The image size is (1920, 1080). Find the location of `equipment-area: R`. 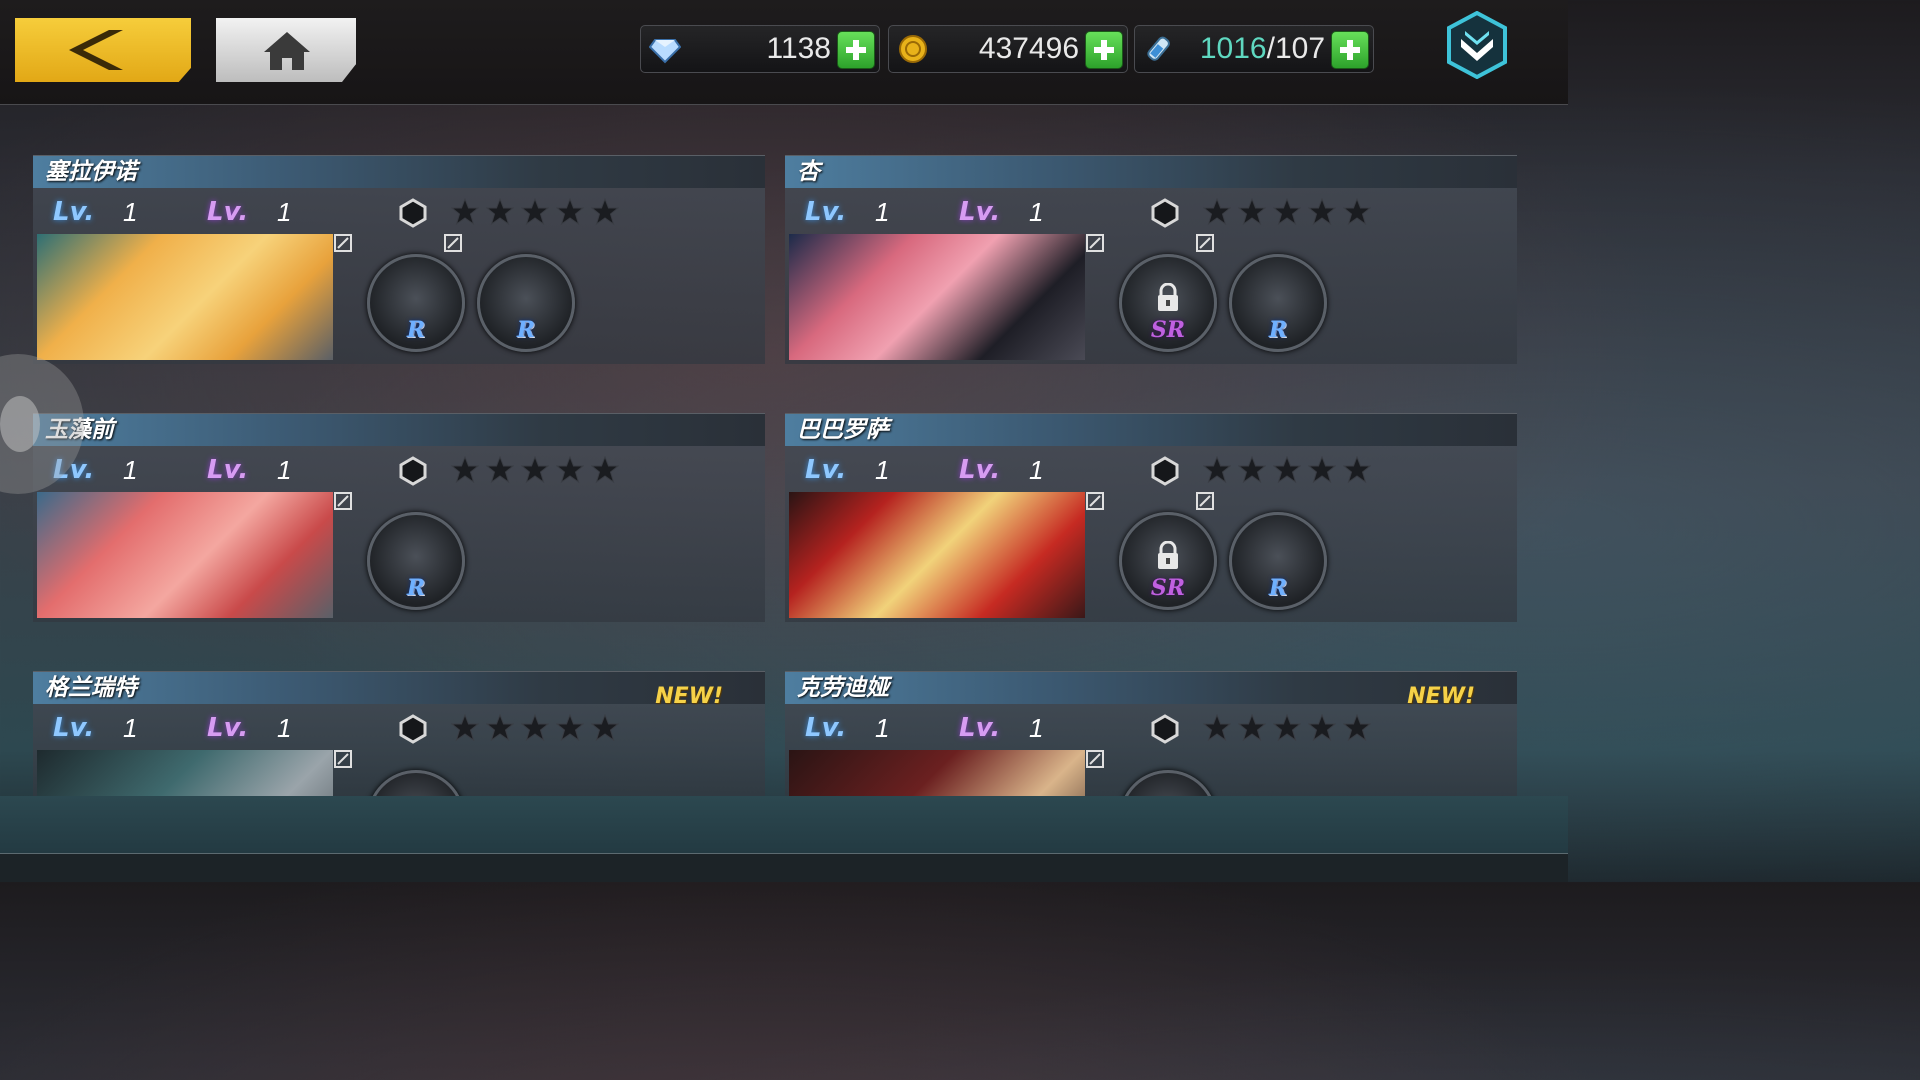

equipment-area: R is located at coordinates (549, 555).